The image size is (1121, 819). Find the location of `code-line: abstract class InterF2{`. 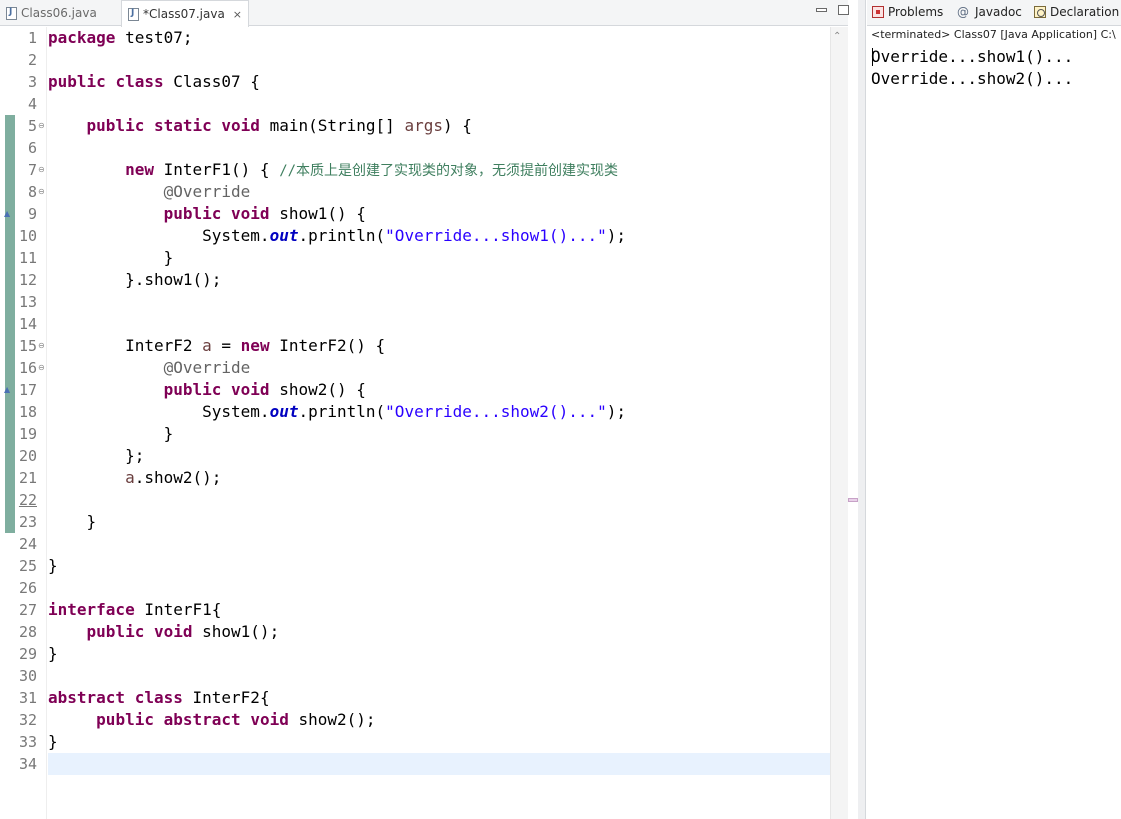

code-line: abstract class InterF2{ is located at coordinates (159, 697).